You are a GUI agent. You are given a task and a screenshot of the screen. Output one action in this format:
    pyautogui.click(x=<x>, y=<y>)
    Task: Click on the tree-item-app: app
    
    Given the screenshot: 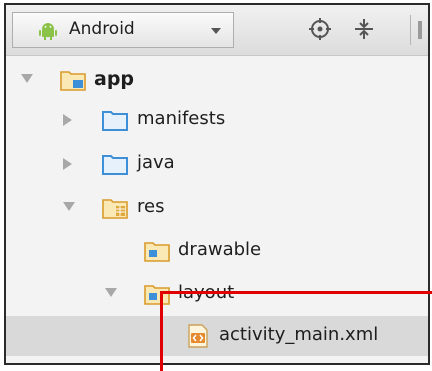 What is the action you would take?
    pyautogui.click(x=217, y=80)
    